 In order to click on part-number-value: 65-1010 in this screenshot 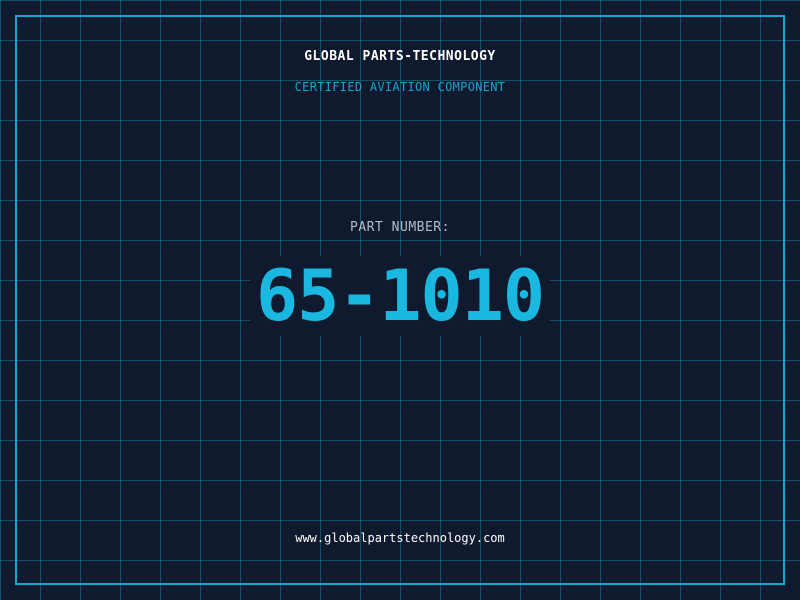, I will do `click(399, 296)`.